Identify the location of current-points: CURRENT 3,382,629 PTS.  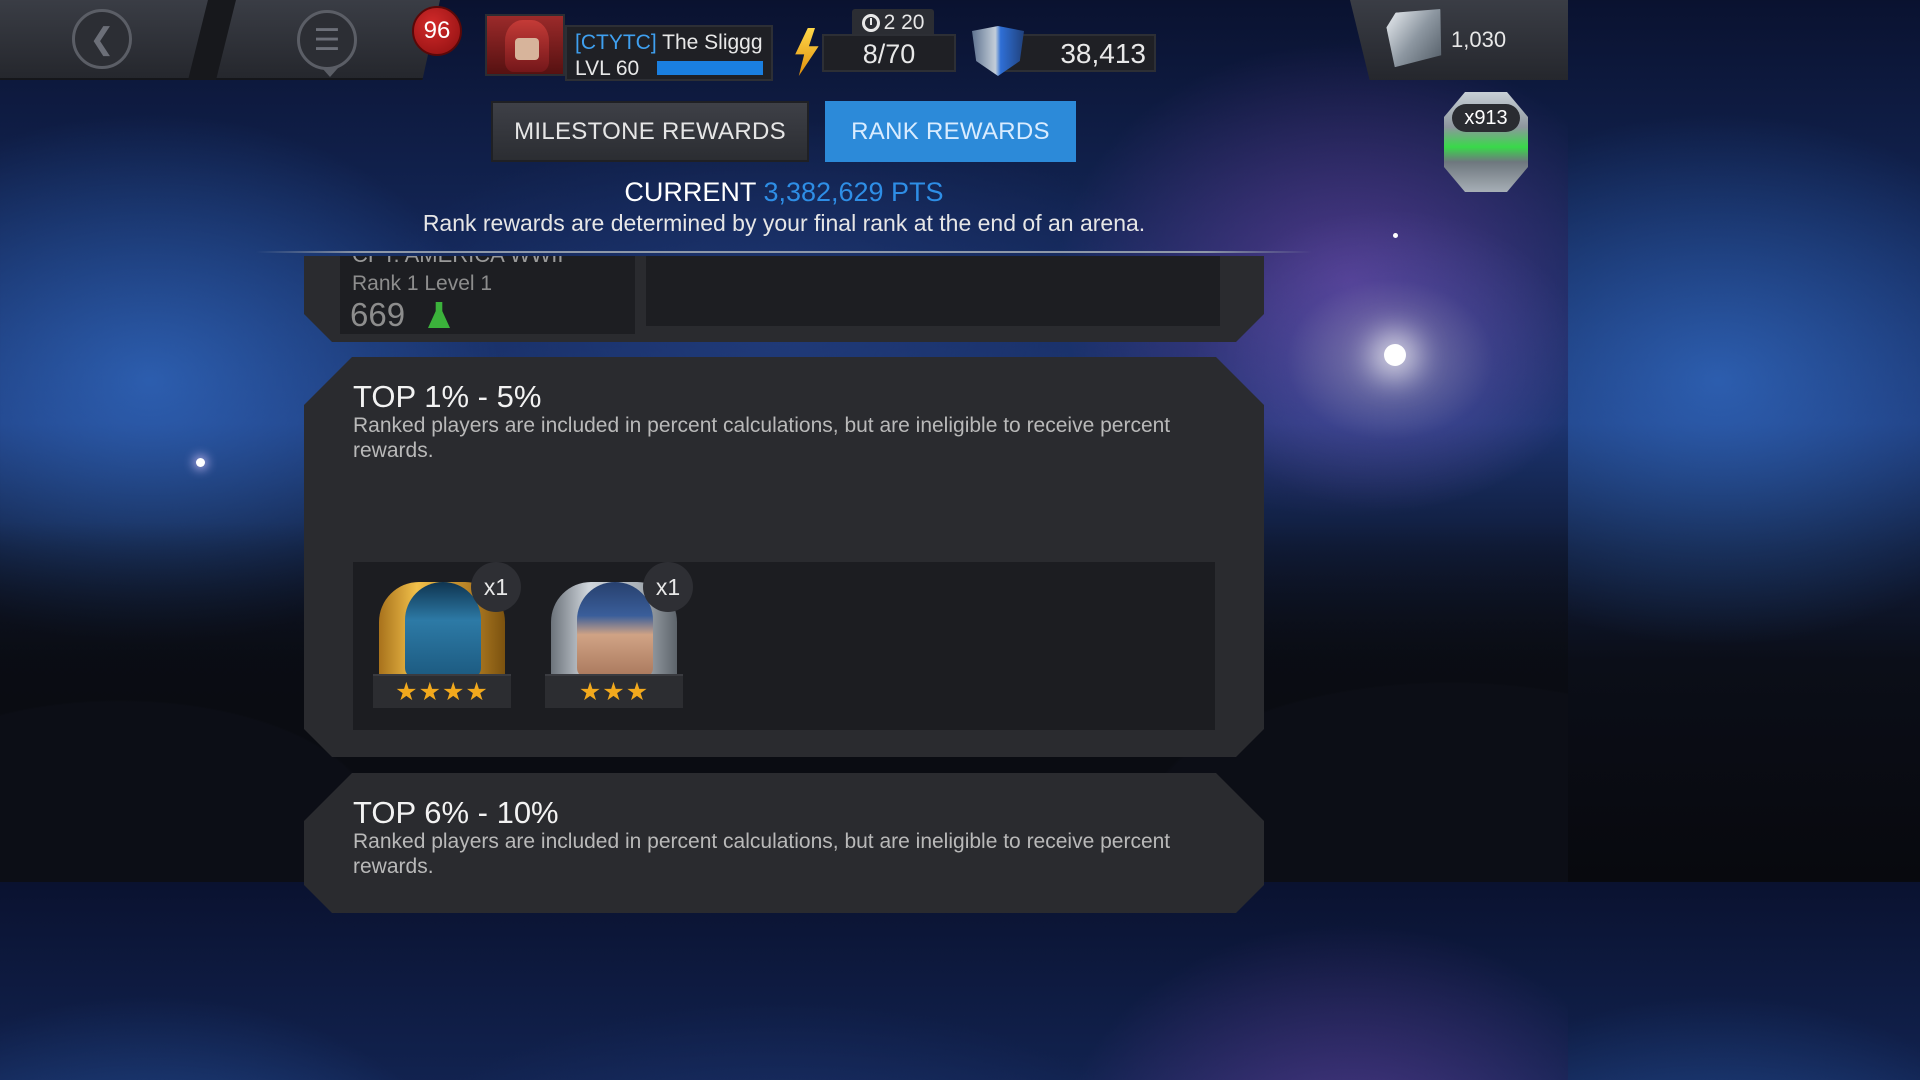
(784, 192).